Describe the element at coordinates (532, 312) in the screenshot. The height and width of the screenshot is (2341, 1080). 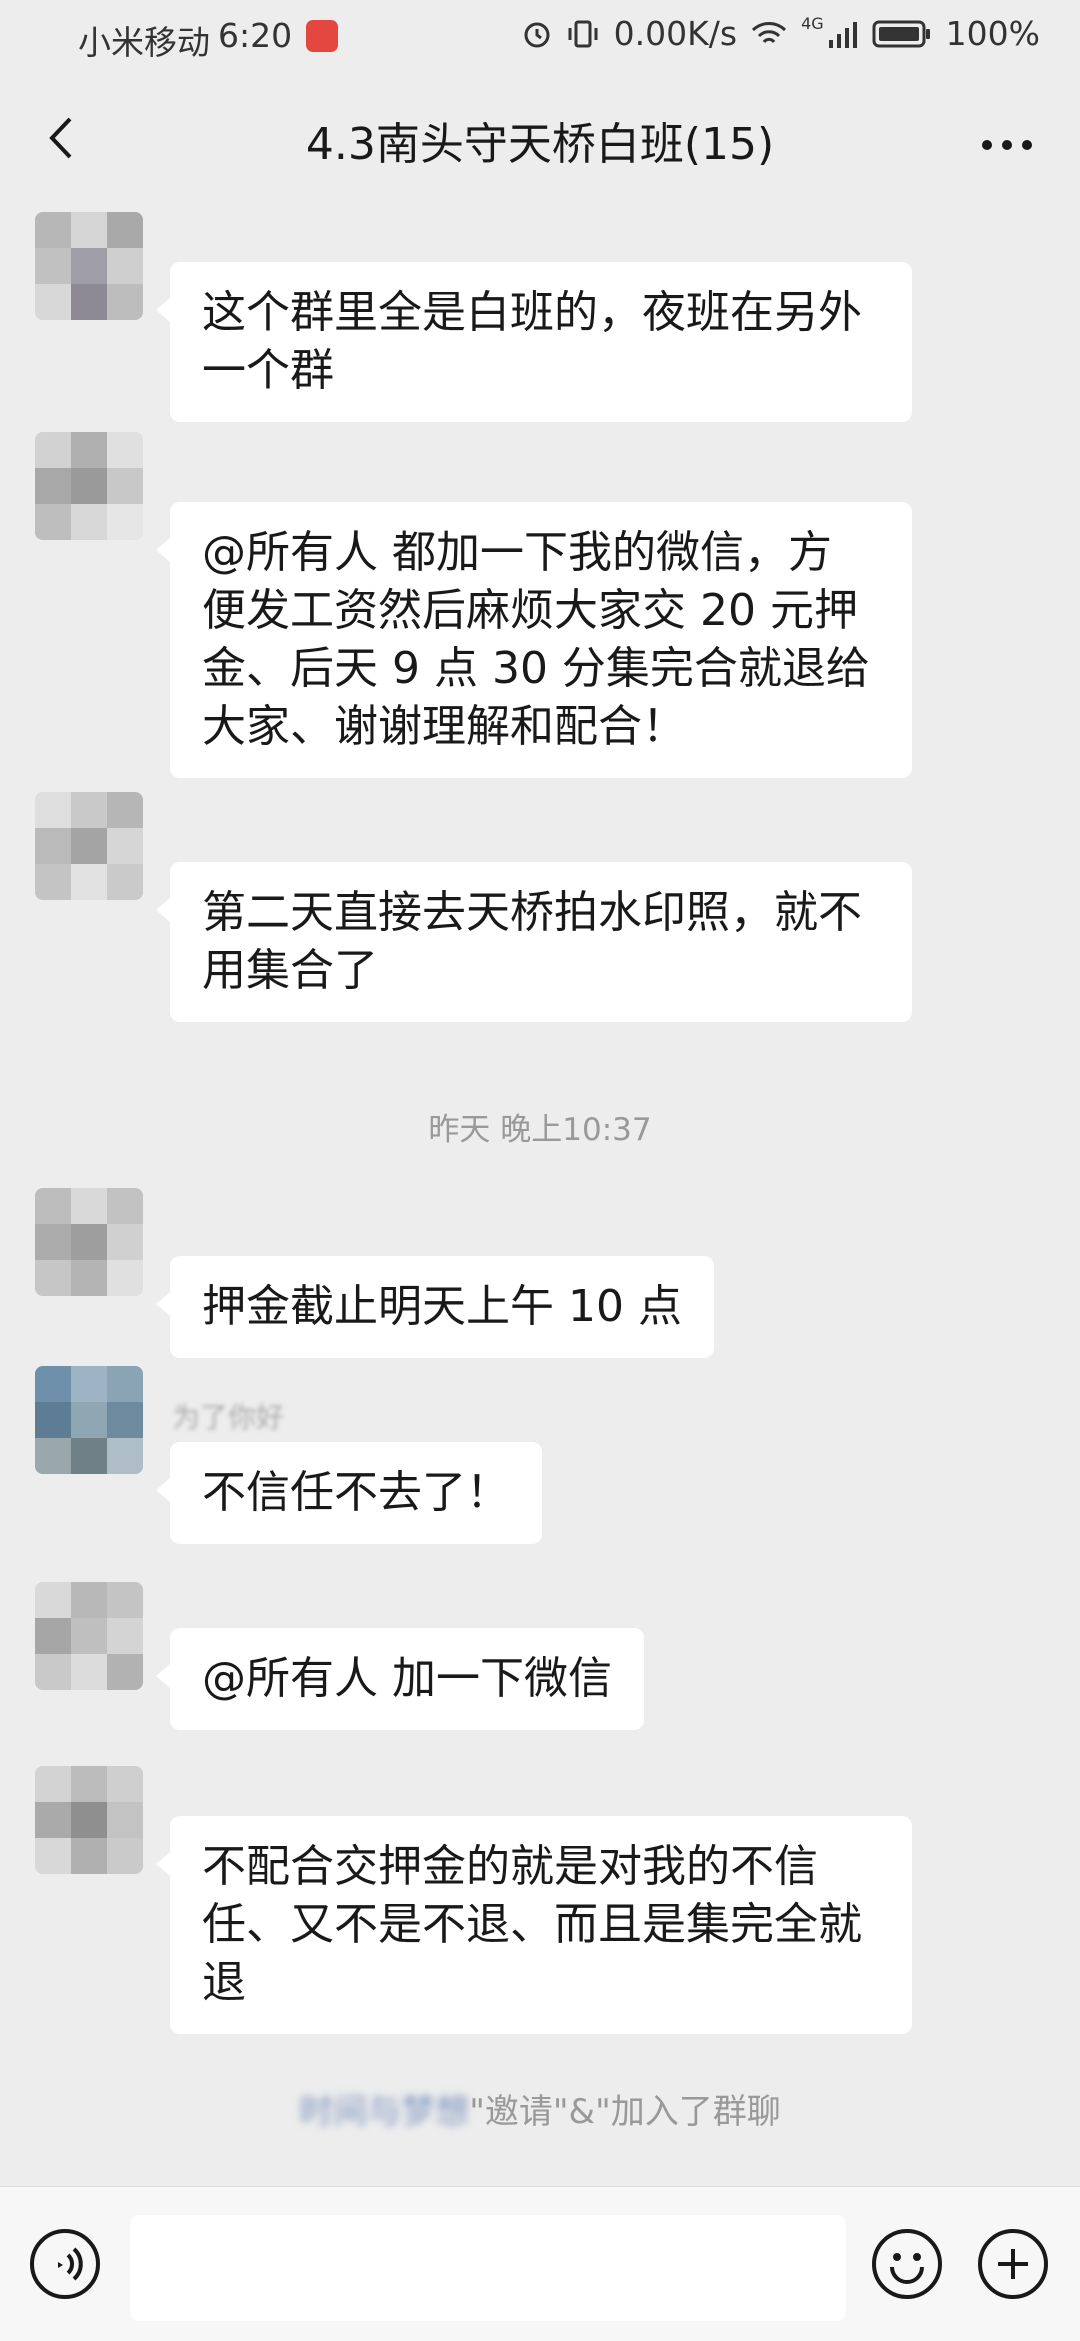
I see `message-line: 这个群里全是白班的，夜班在另外` at that location.